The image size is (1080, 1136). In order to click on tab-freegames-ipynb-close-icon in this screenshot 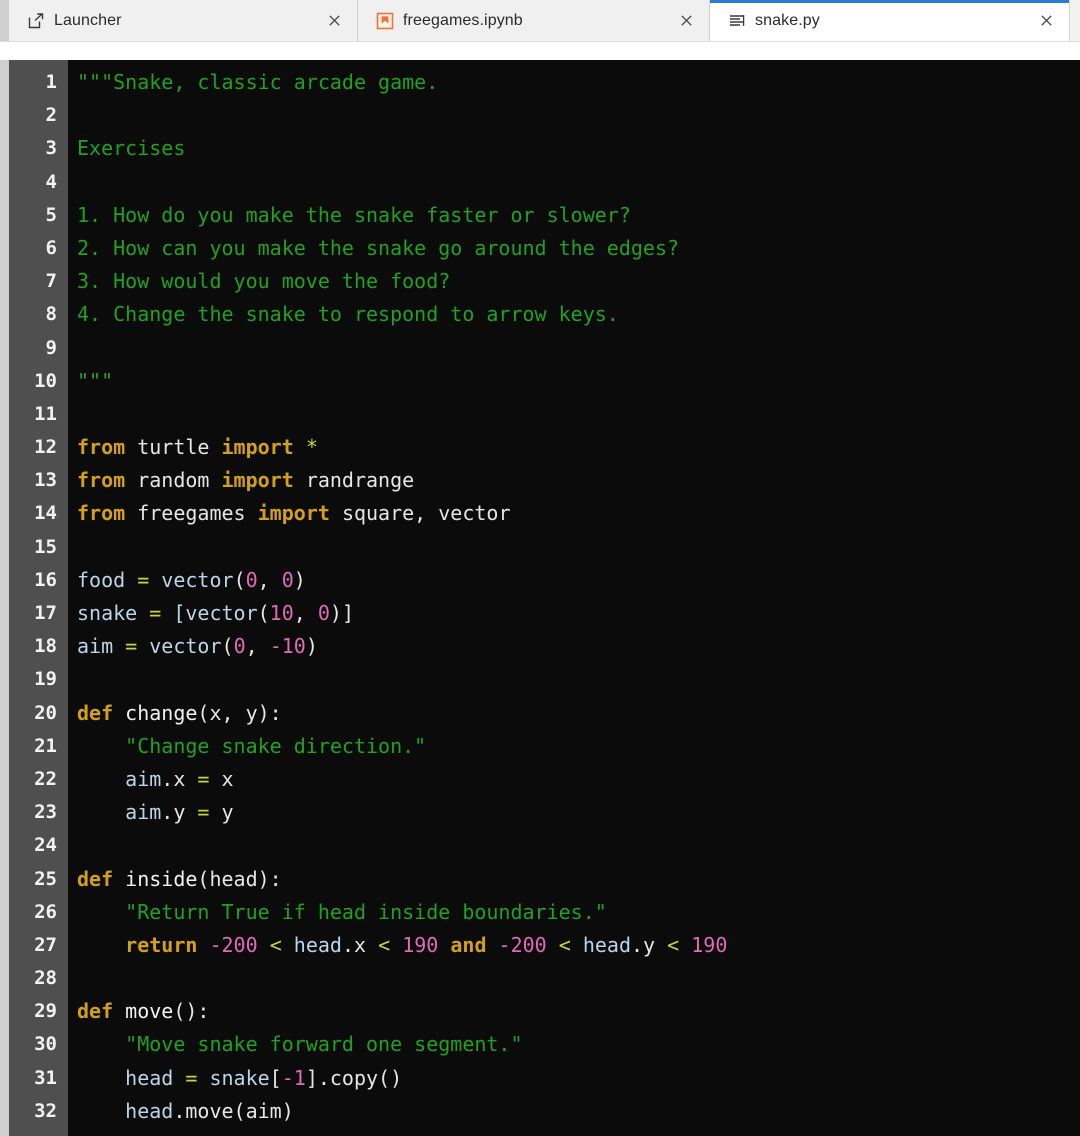, I will do `click(686, 21)`.